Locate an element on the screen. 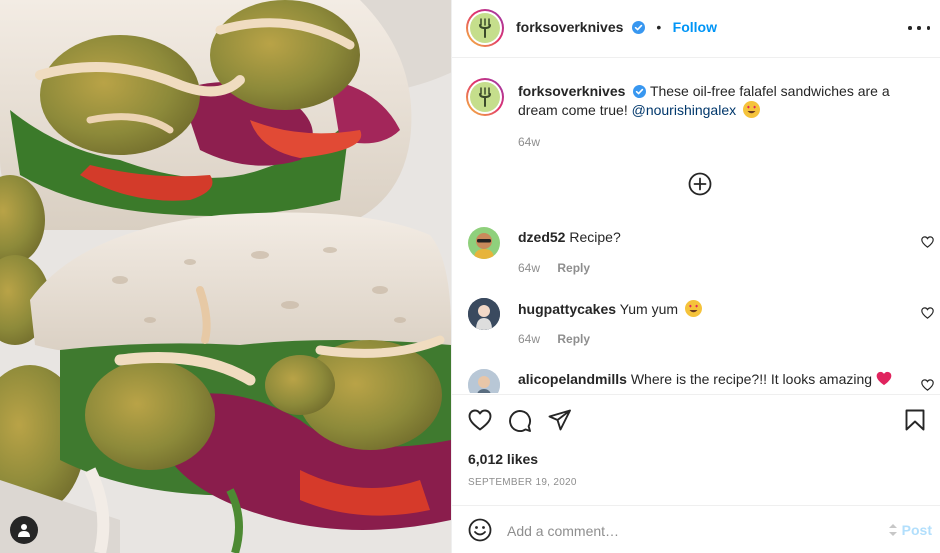  add-comment-bar: Post is located at coordinates (696, 529).